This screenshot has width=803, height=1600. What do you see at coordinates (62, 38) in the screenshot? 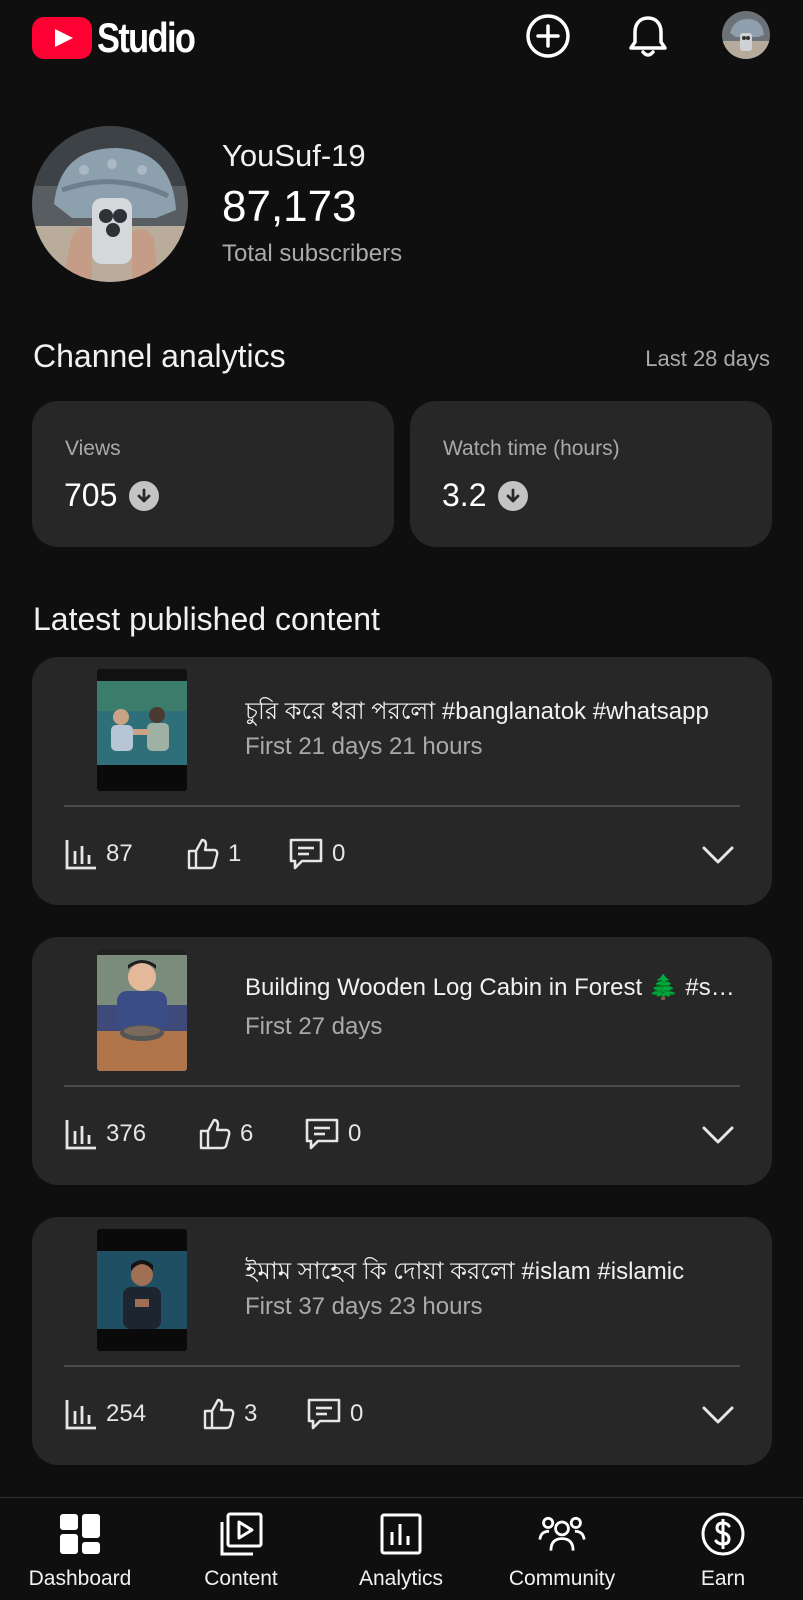
I see `youtube-logo-icon` at bounding box center [62, 38].